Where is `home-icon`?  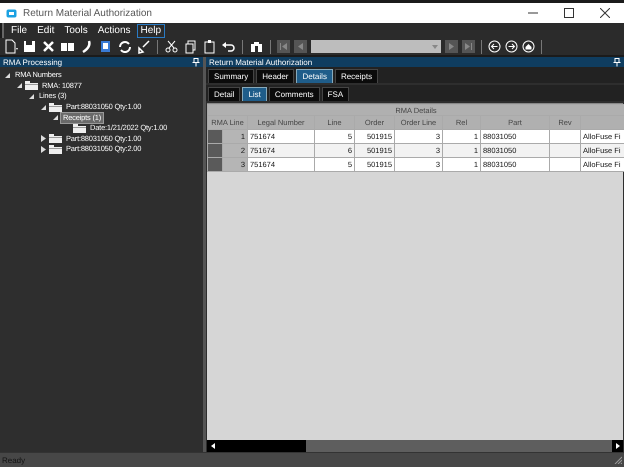 home-icon is located at coordinates (528, 46).